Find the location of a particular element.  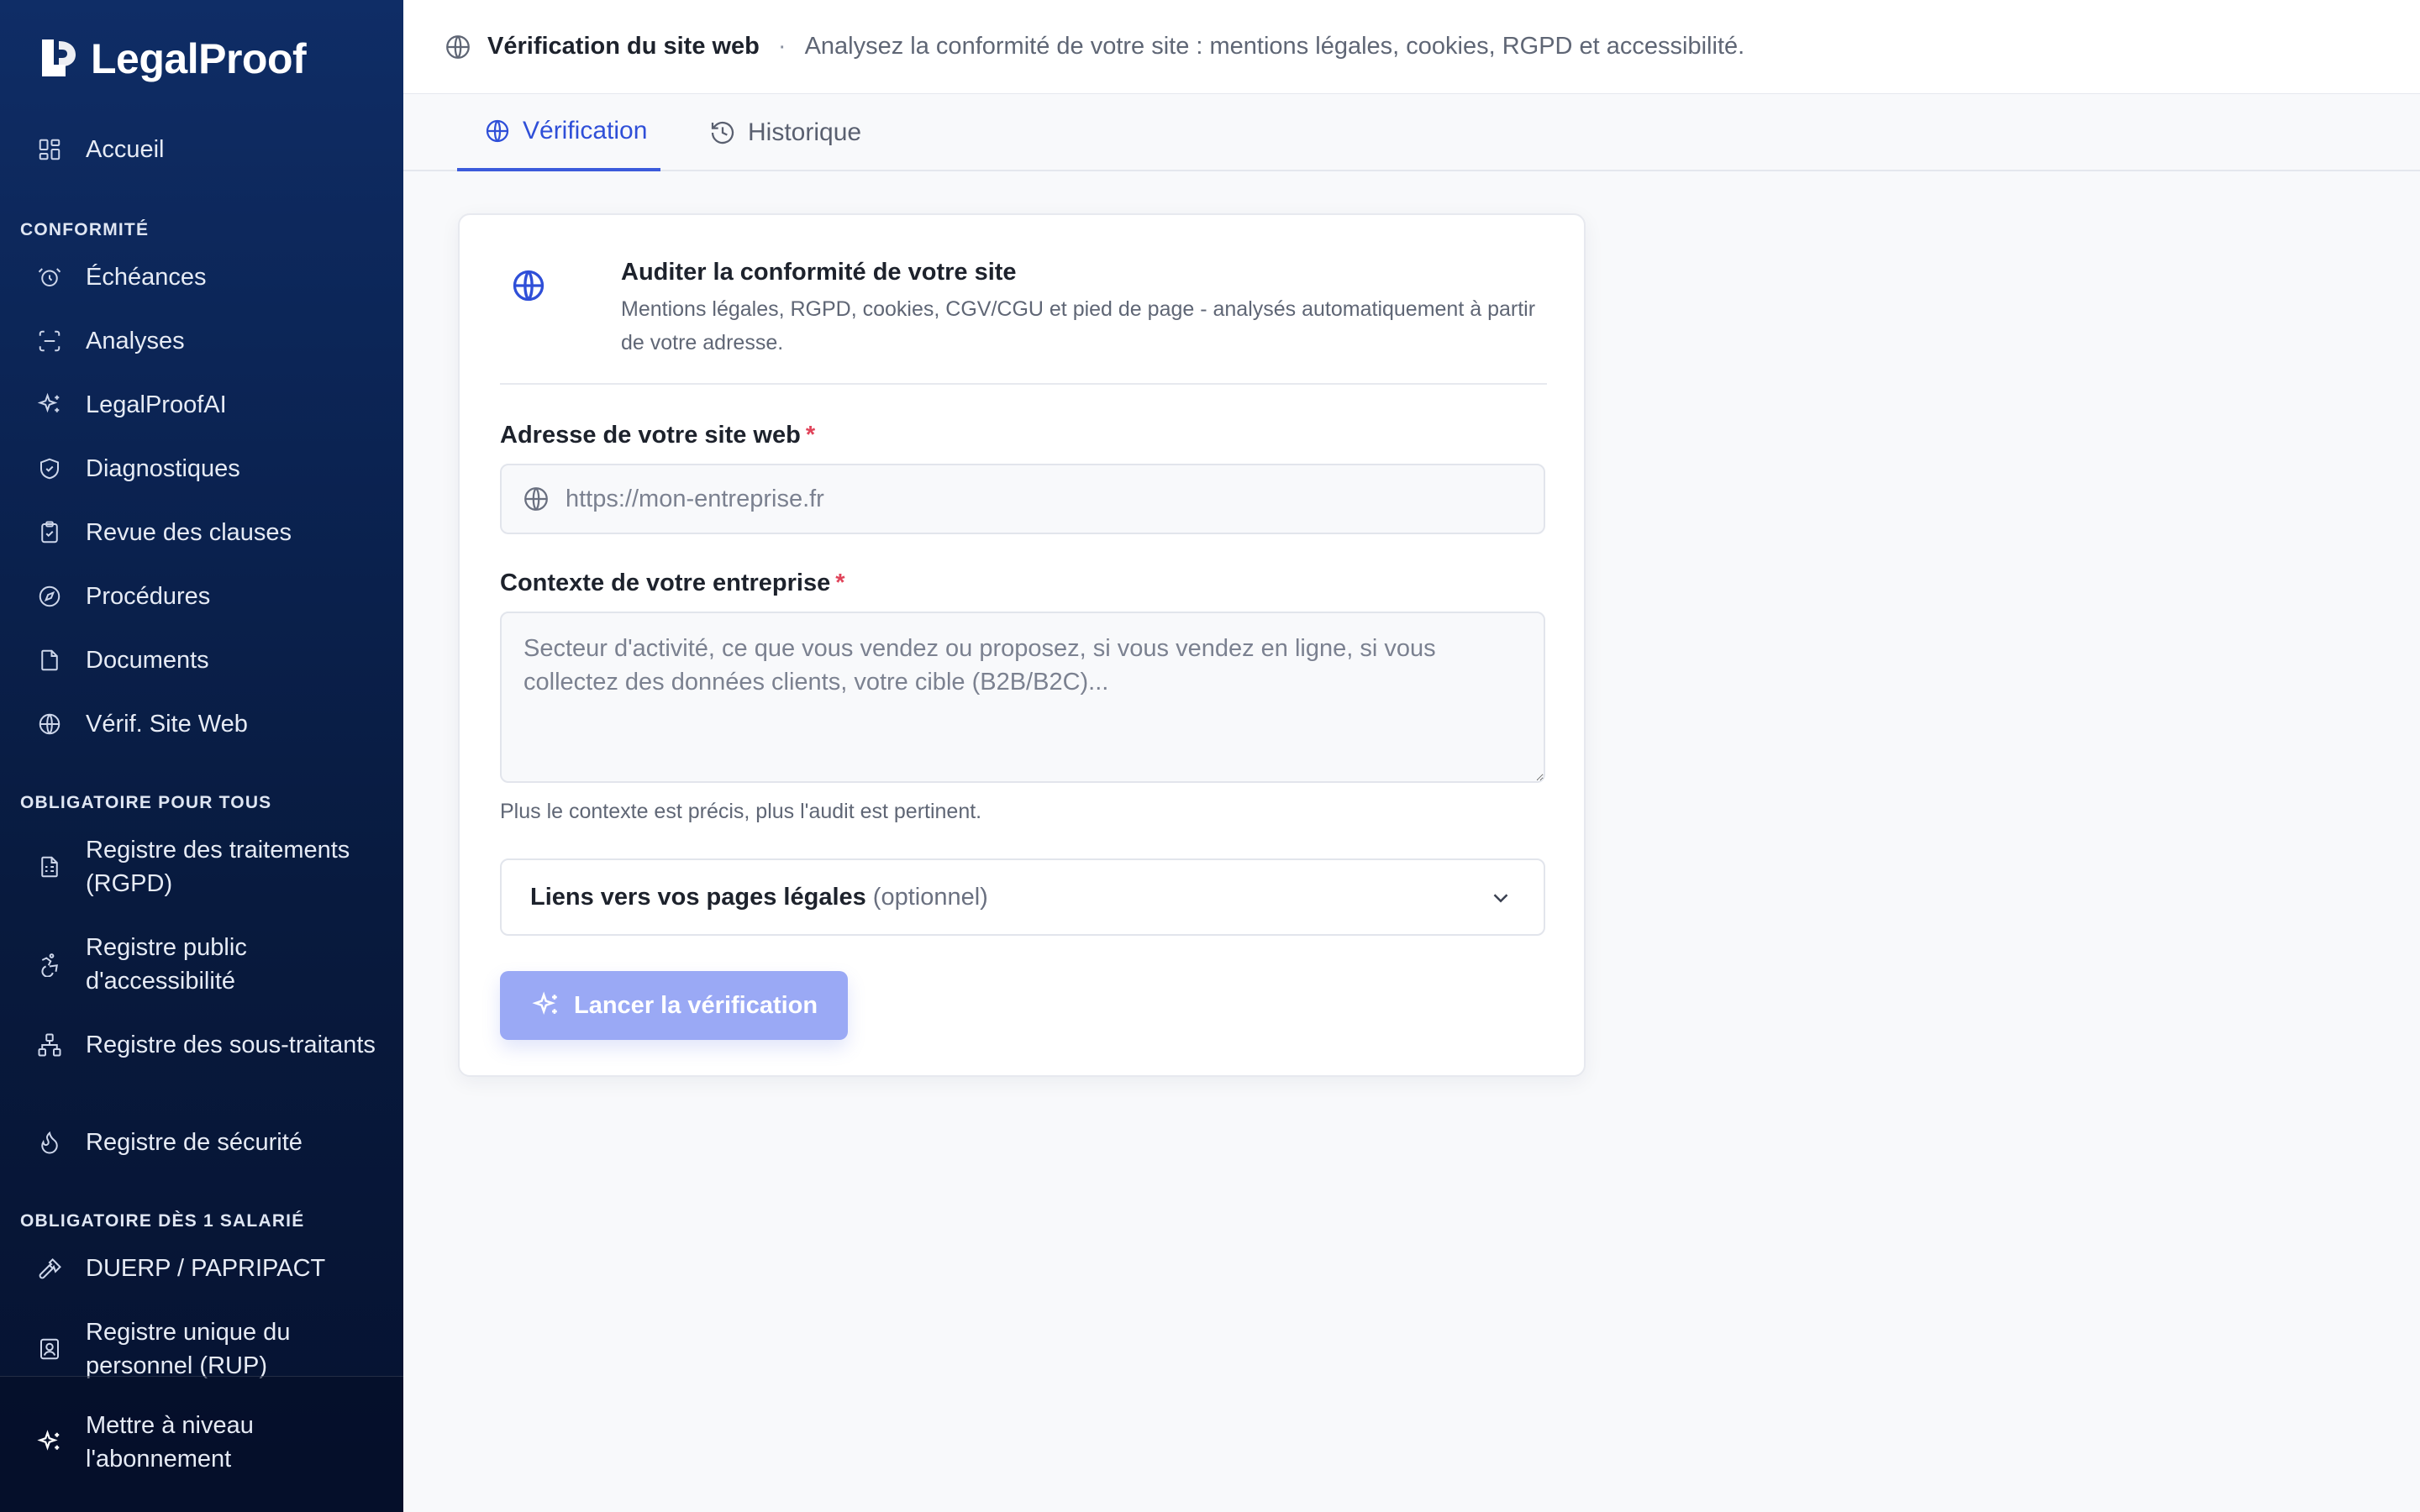

sidebar-item-home: Accueil is located at coordinates (208, 149).